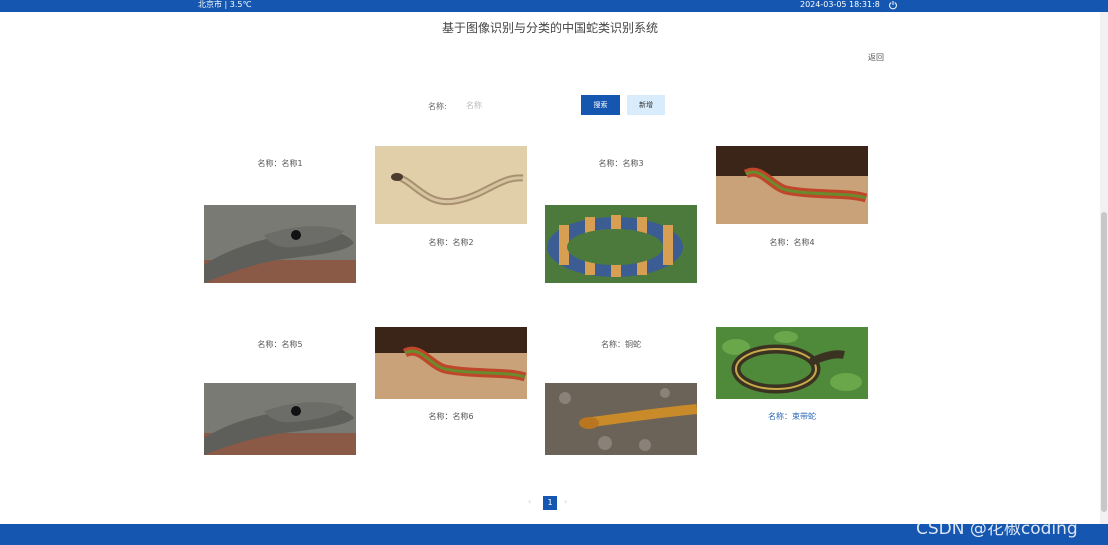  Describe the element at coordinates (550, 503) in the screenshot. I see `page-1-button: 1` at that location.